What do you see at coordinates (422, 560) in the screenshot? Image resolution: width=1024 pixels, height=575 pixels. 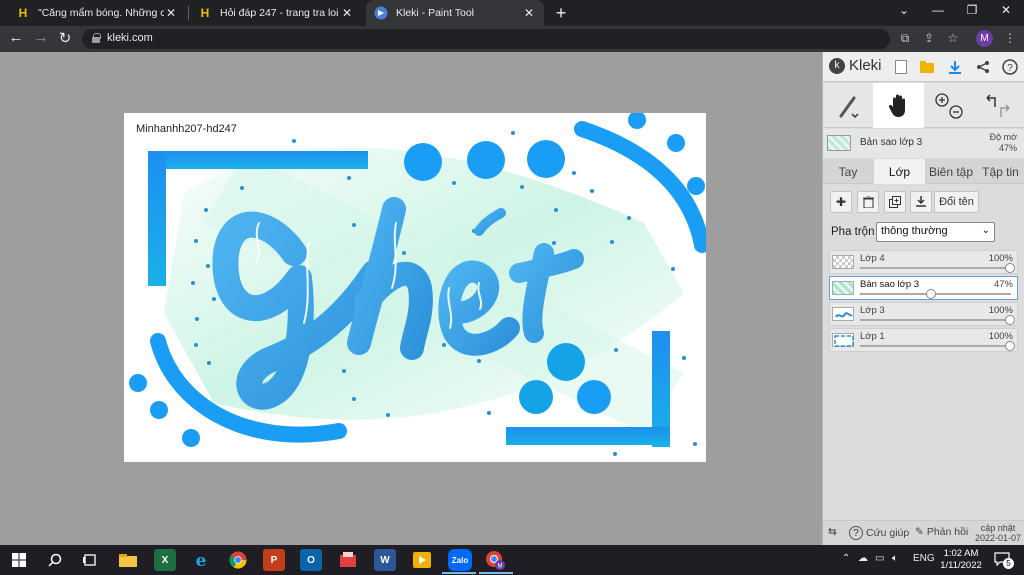 I see `media-player-icon` at bounding box center [422, 560].